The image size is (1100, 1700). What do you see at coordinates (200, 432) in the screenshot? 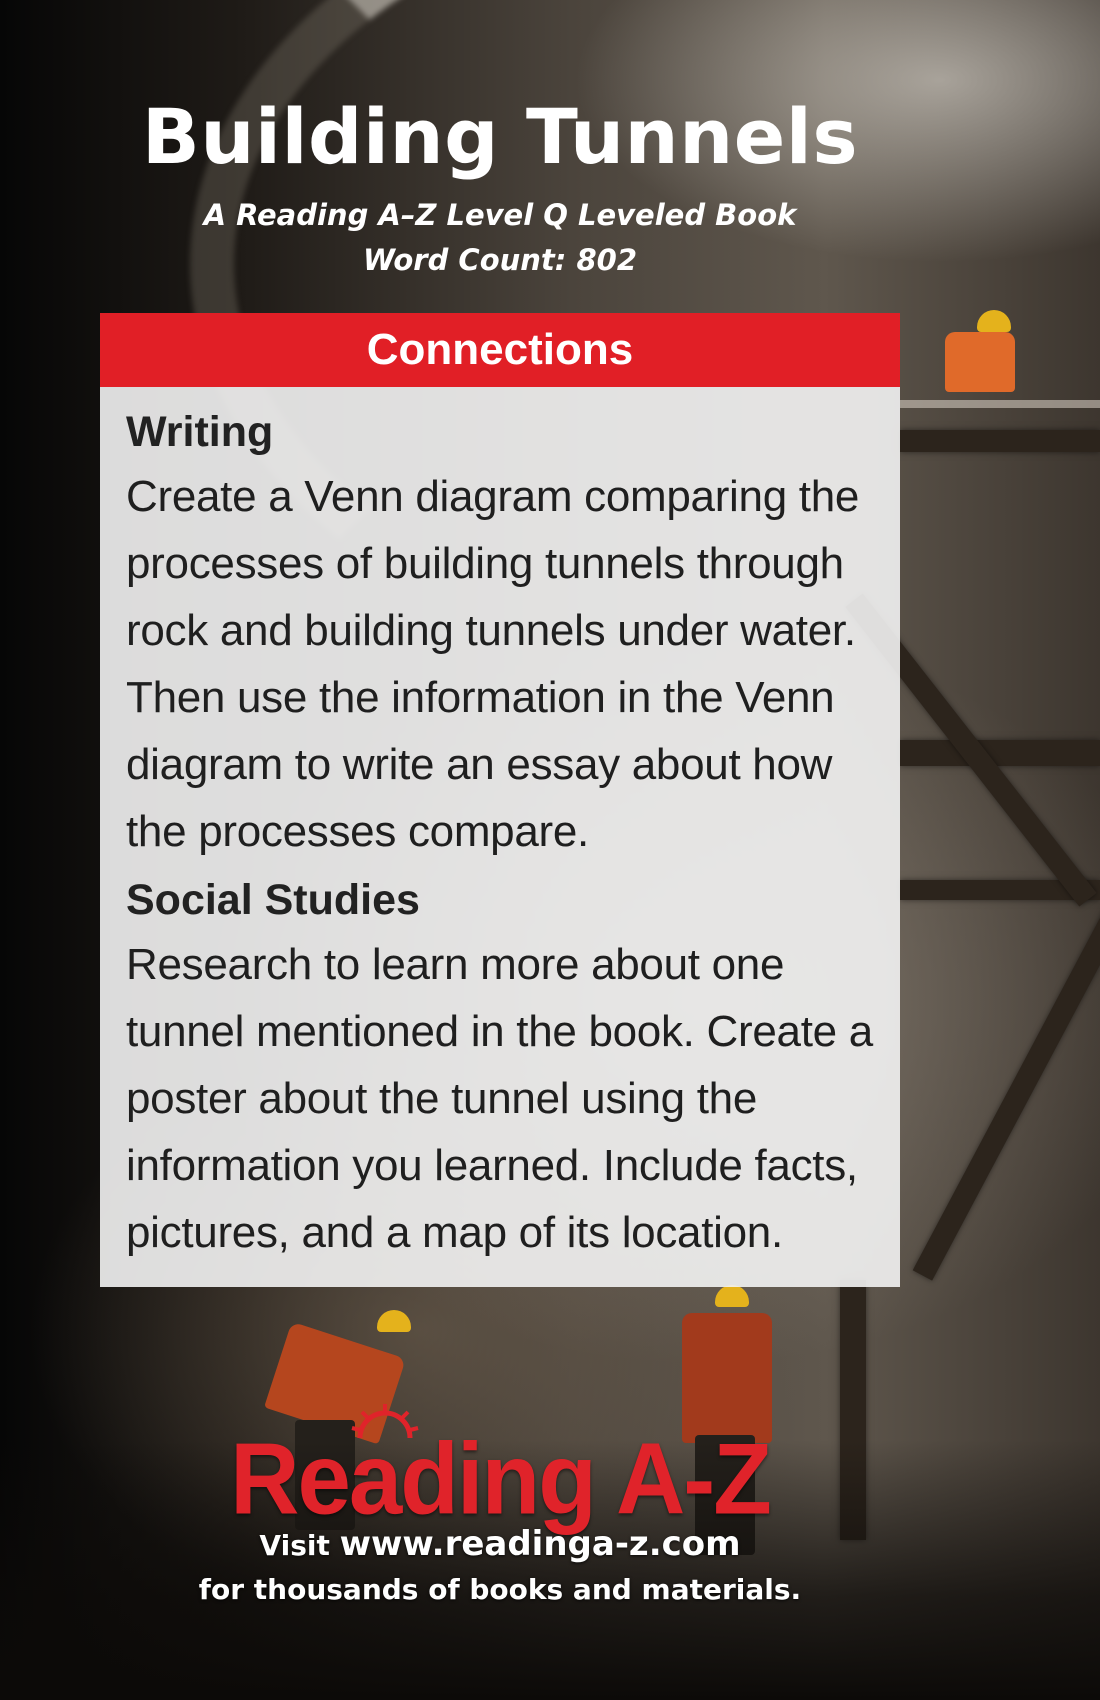
I see `section-heading-writing: Writing` at bounding box center [200, 432].